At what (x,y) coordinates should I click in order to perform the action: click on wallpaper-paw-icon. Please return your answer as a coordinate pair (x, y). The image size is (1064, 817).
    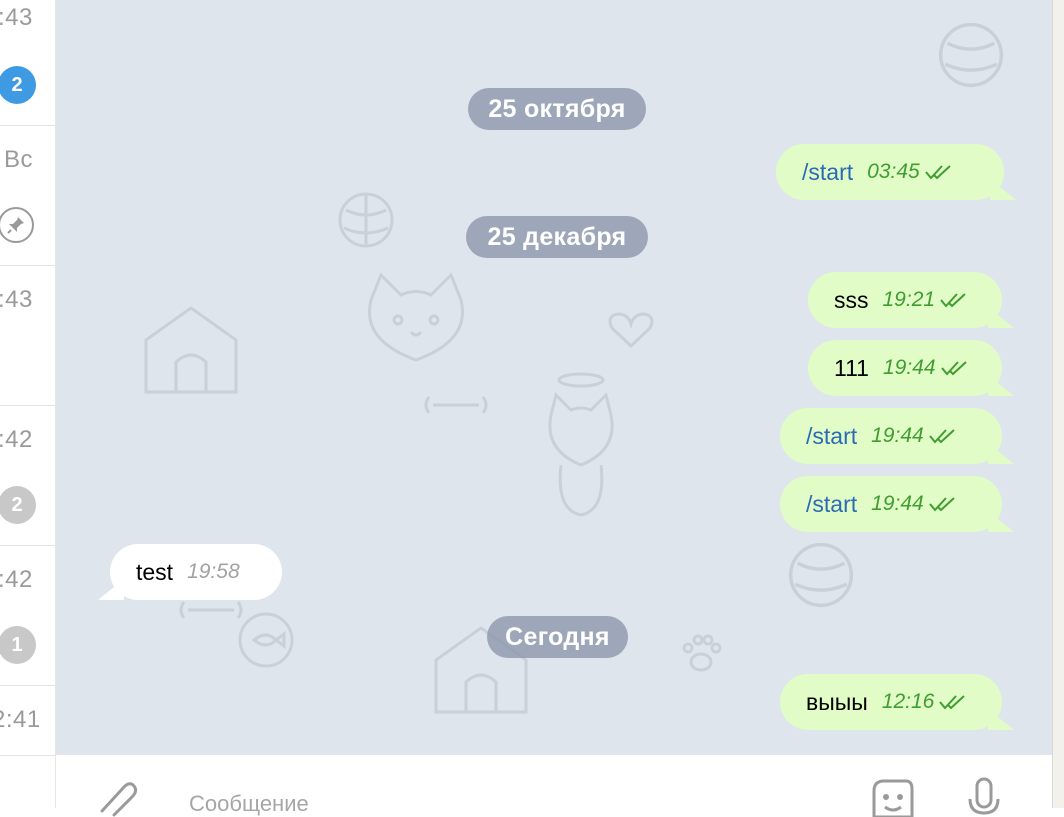
    Looking at the image, I should click on (702, 653).